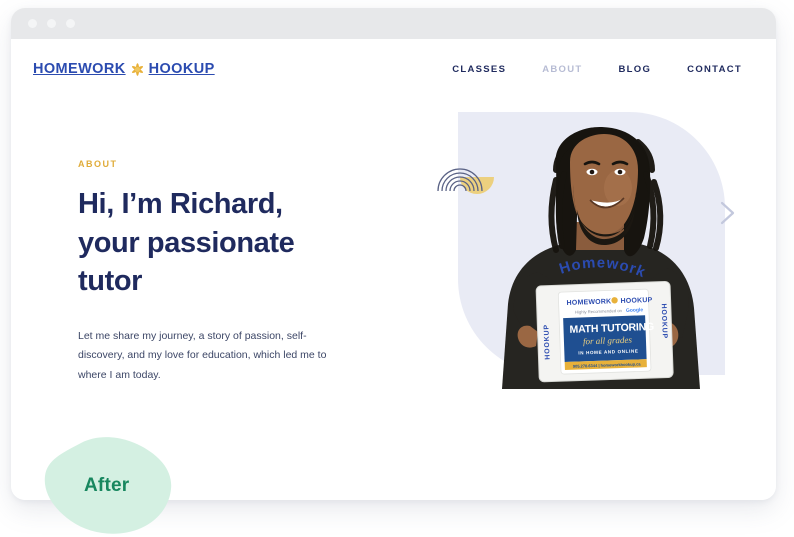 Image resolution: width=794 pixels, height=537 pixels. I want to click on page-title: Hi, I’m Richard, your passionate tutor, so click(186, 243).